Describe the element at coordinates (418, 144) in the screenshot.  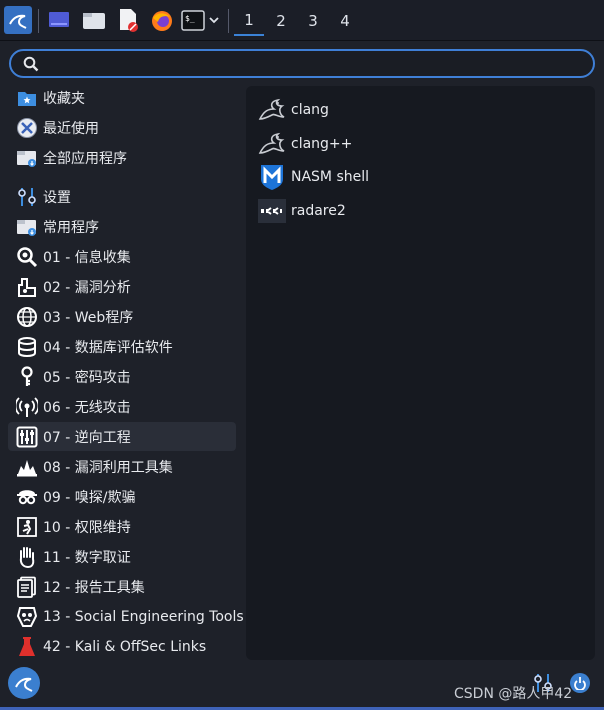
I see `app-clangpp: clang++` at that location.